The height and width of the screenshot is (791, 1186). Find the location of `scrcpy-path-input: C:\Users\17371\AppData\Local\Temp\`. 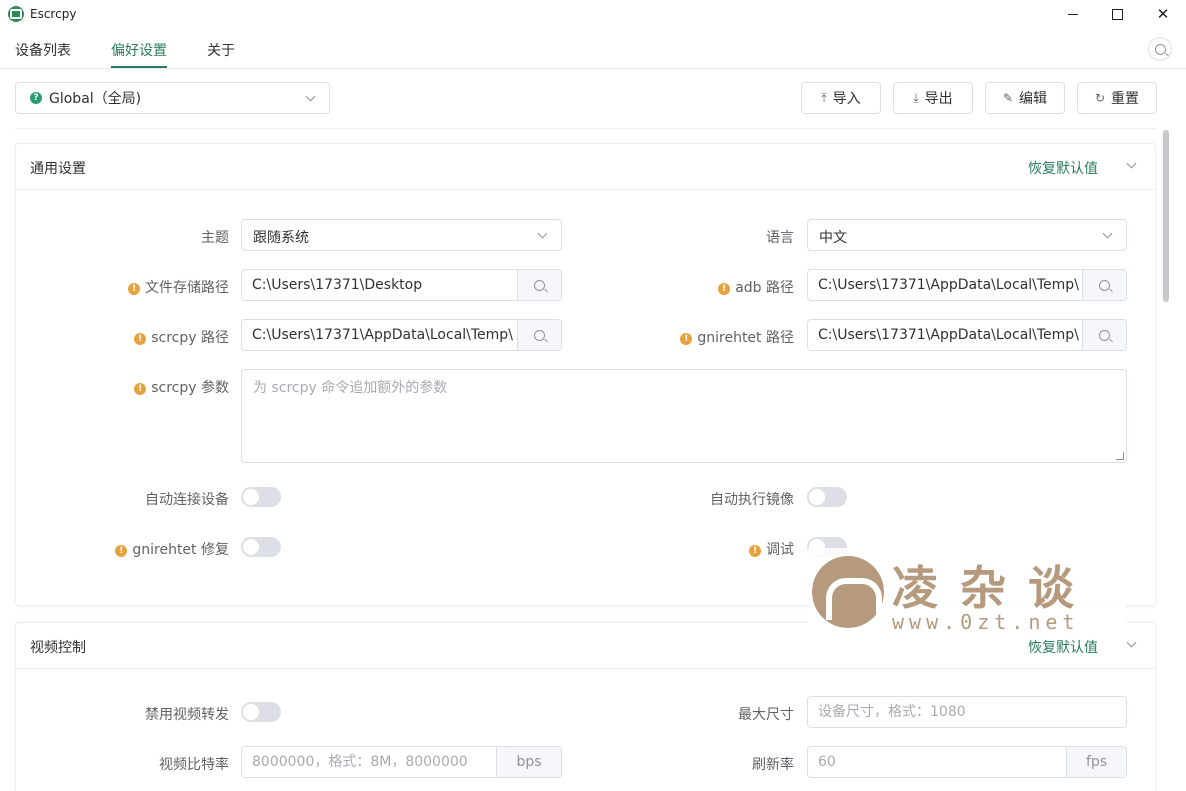

scrcpy-path-input: C:\Users\17371\AppData\Local\Temp\ is located at coordinates (401, 335).